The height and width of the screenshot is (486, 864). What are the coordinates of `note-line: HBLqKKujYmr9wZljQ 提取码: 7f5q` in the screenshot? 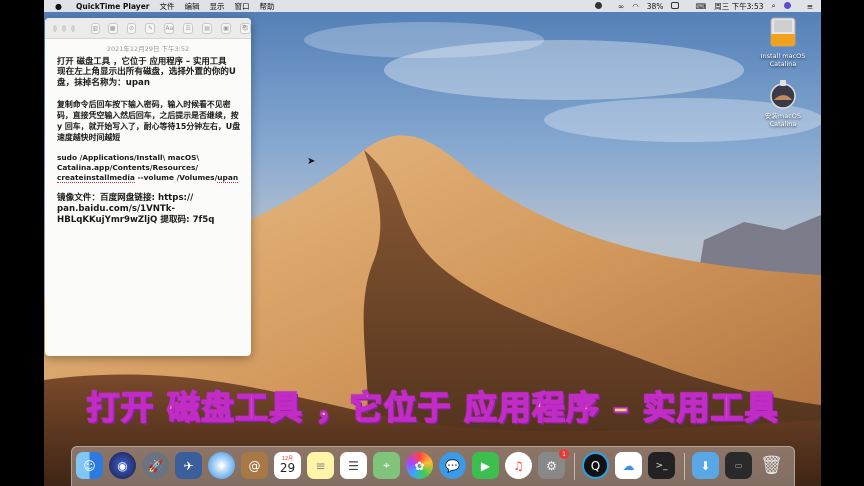 It's located at (136, 220).